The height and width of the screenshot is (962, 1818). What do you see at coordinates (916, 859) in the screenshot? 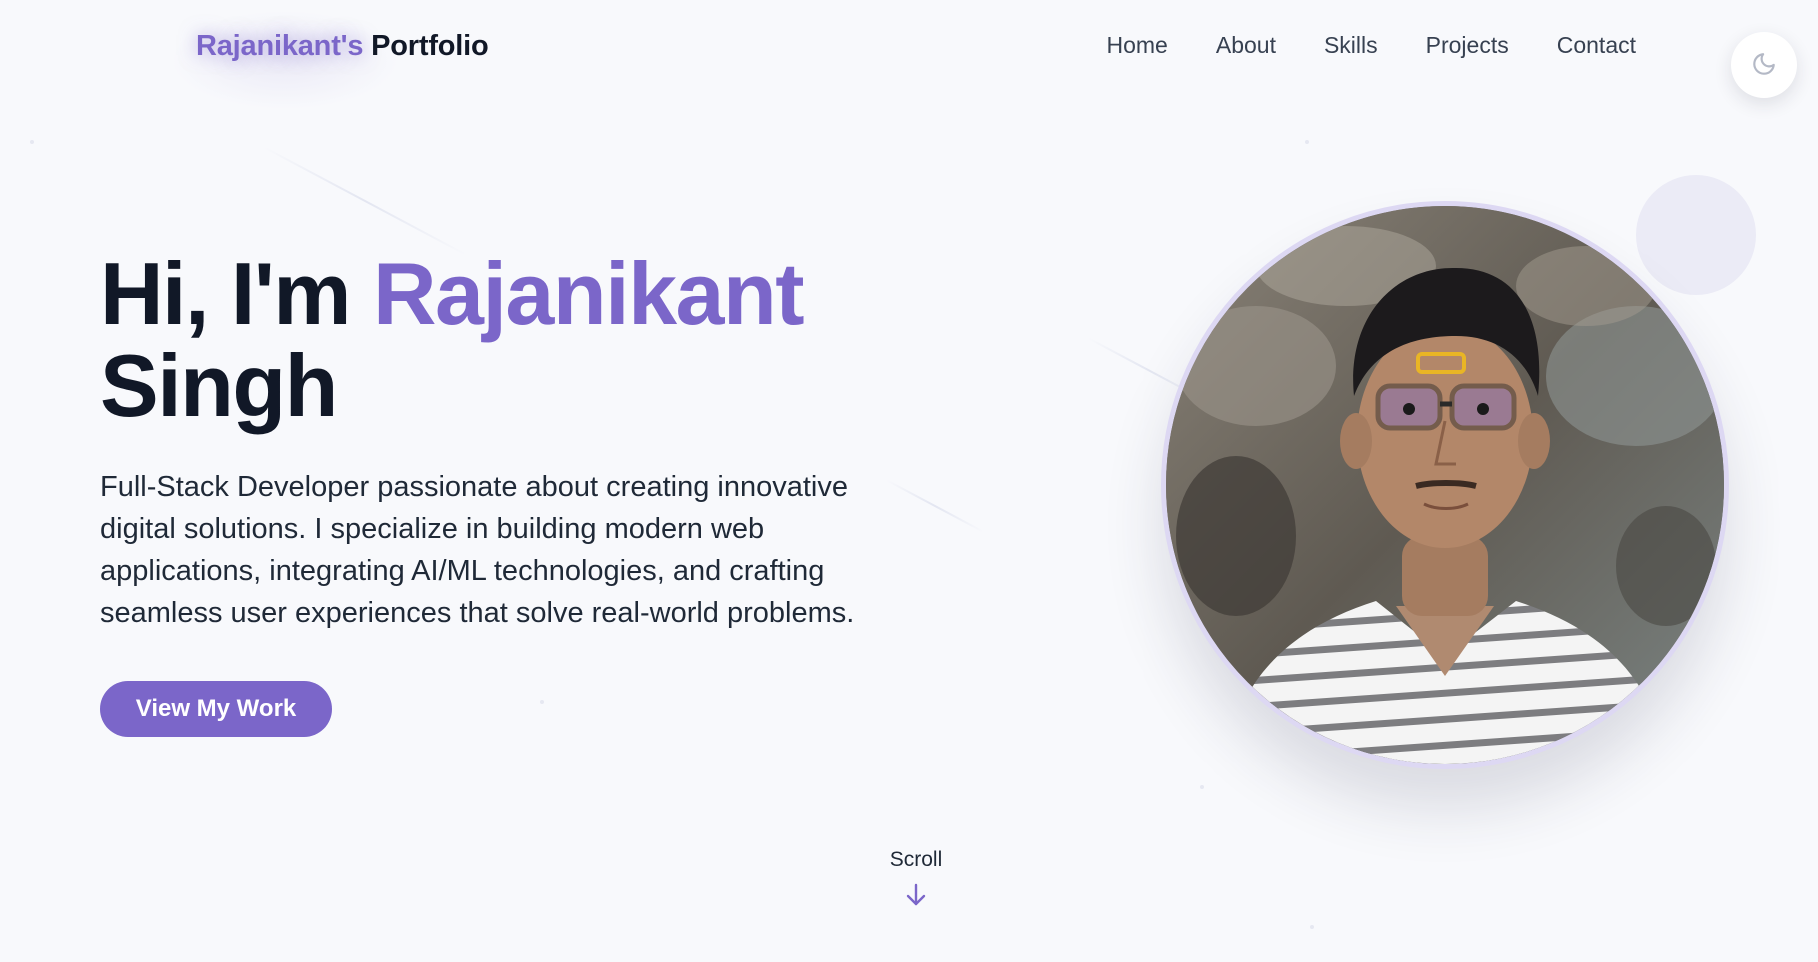
I see `scroll-label: Scroll` at bounding box center [916, 859].